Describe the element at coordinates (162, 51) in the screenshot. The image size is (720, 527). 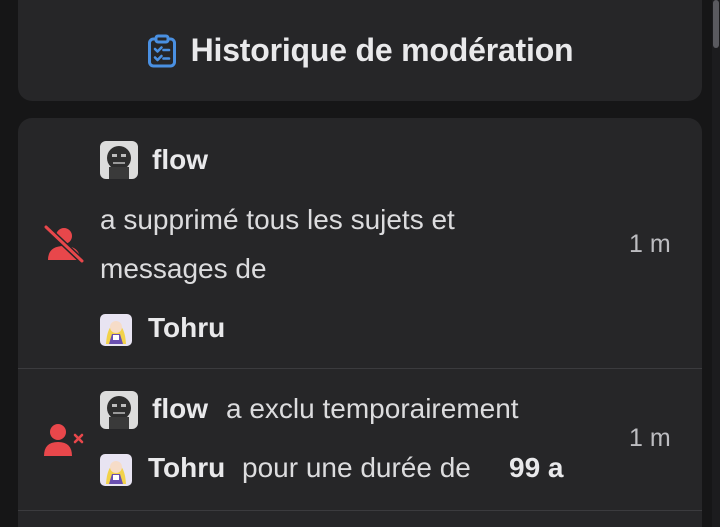
I see `clipboard-list-icon` at that location.